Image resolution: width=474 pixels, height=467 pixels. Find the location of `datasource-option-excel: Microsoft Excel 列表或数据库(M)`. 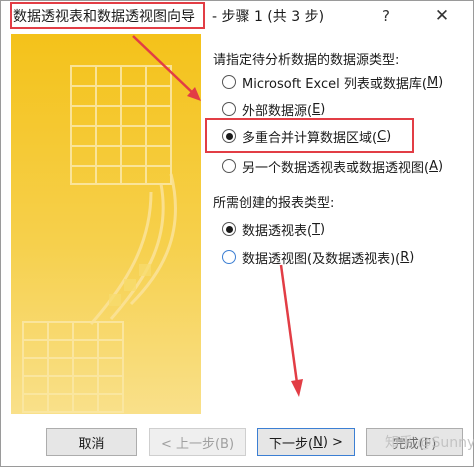

datasource-option-excel: Microsoft Excel 列表或数据库(M) is located at coordinates (332, 82).